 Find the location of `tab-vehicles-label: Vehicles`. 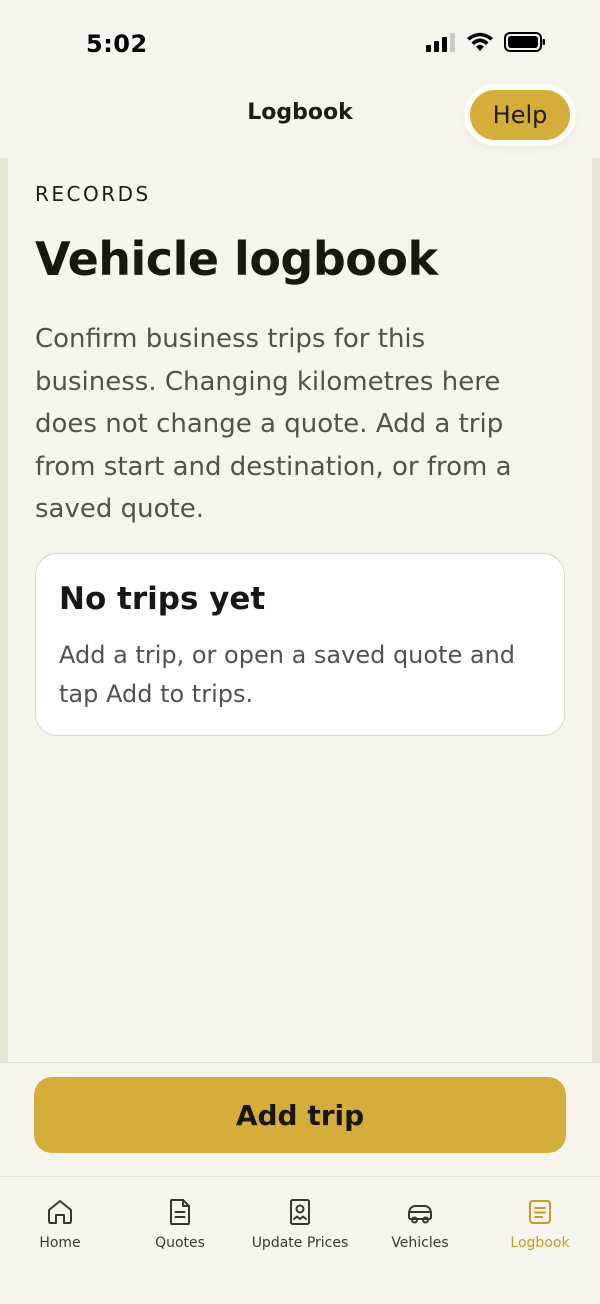

tab-vehicles-label: Vehicles is located at coordinates (420, 1243).